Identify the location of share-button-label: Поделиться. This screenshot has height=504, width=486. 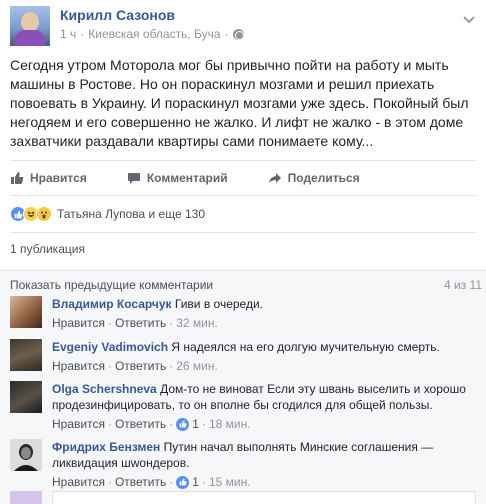
(323, 178).